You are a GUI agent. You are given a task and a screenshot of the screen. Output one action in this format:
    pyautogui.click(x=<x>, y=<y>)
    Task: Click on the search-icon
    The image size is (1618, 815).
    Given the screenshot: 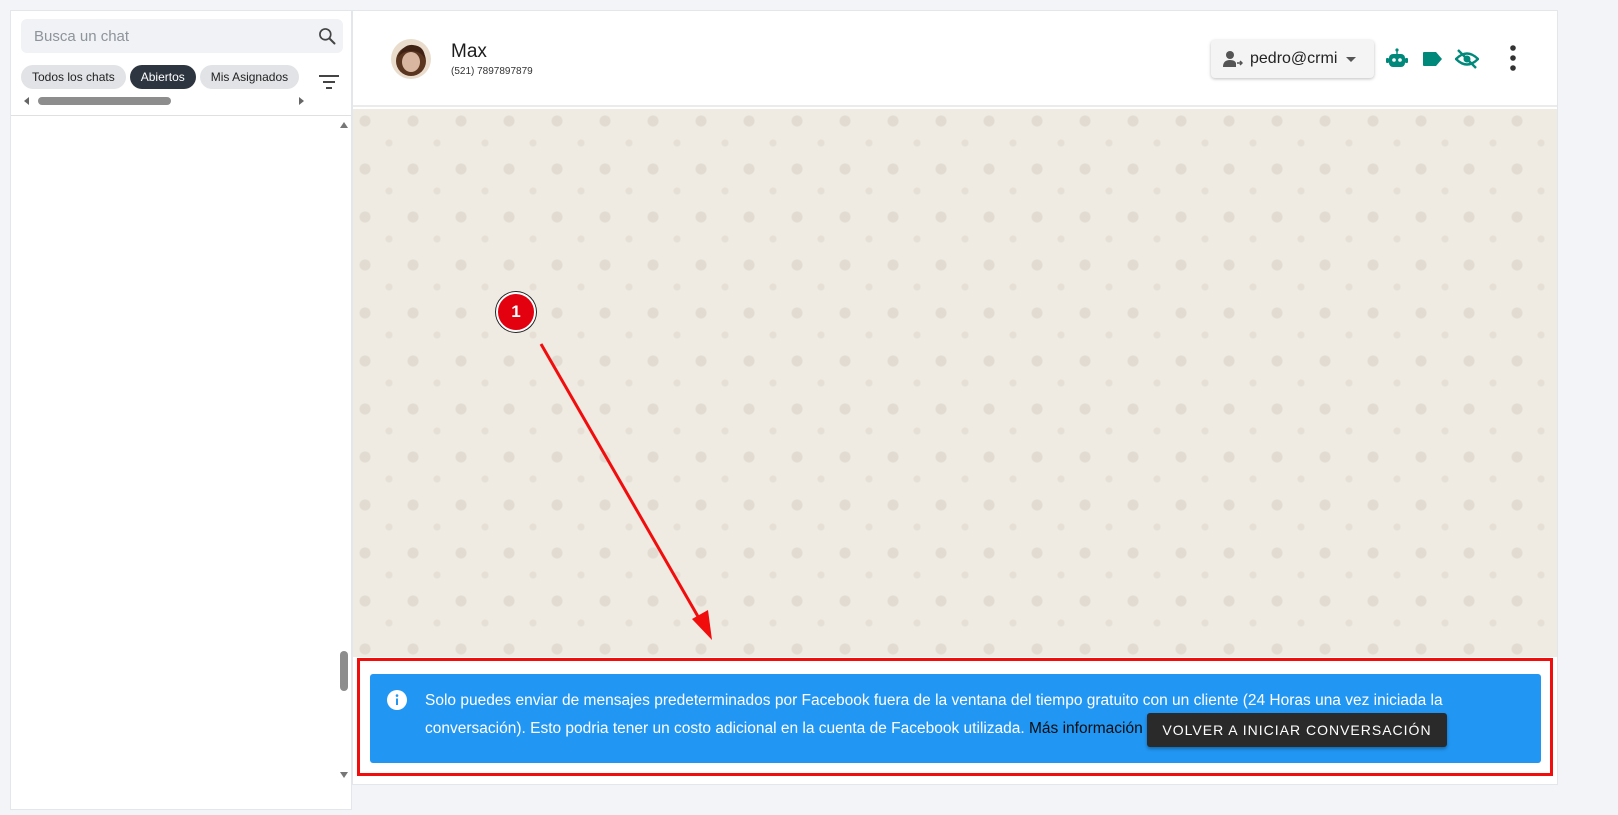 What is the action you would take?
    pyautogui.click(x=327, y=36)
    